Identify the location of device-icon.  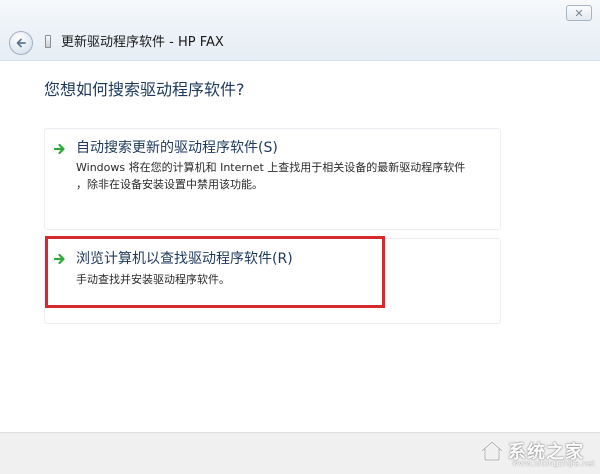
(48, 41).